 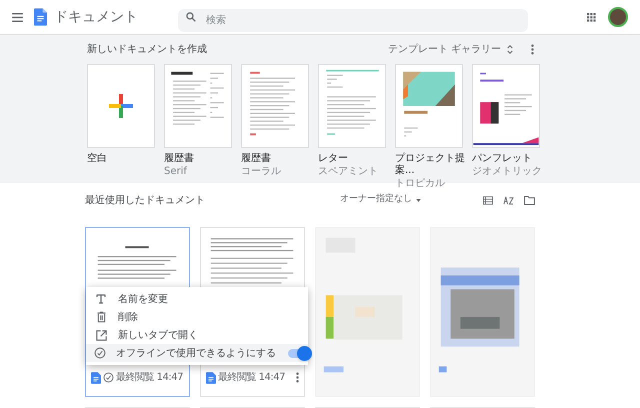 I want to click on template-name: 空白, so click(x=97, y=159).